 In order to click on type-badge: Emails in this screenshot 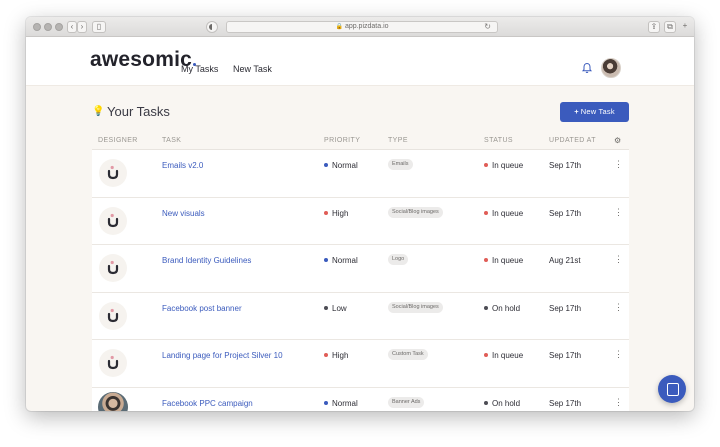, I will do `click(400, 164)`.